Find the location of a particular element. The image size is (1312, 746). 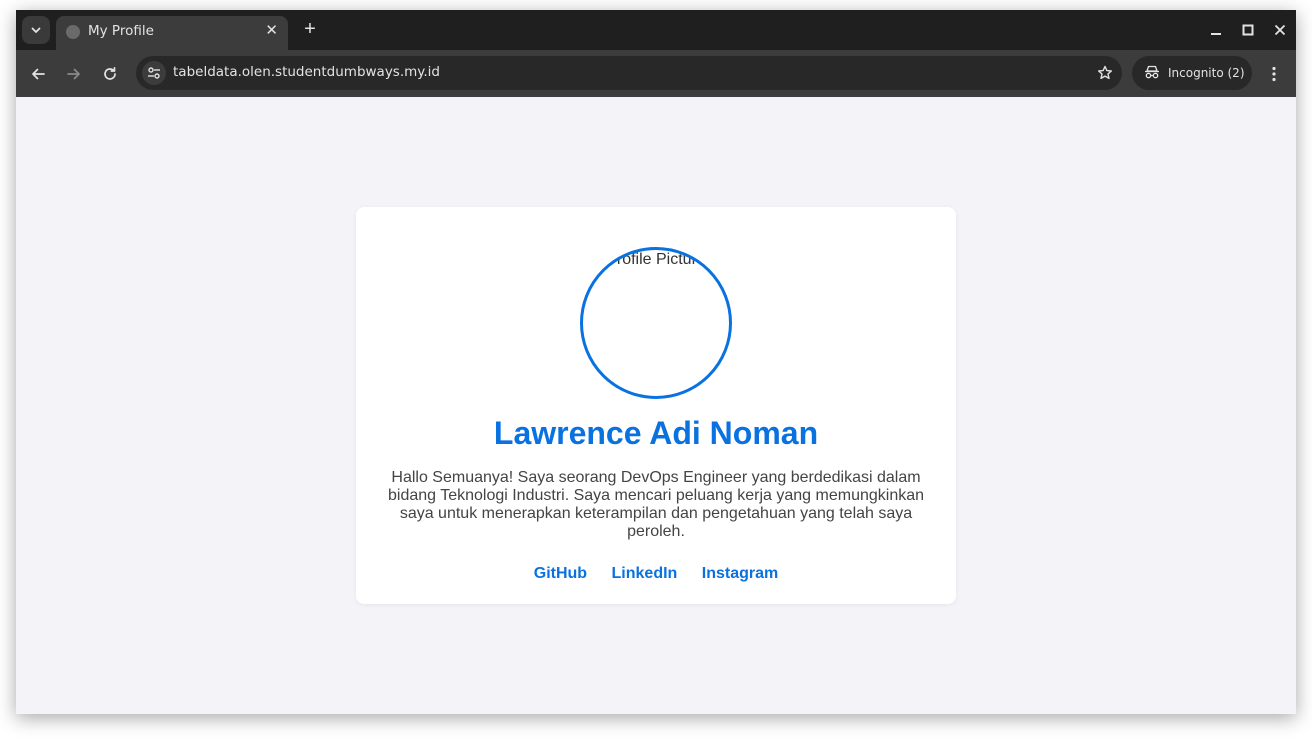

profile-picture: Profile Picture is located at coordinates (656, 323).